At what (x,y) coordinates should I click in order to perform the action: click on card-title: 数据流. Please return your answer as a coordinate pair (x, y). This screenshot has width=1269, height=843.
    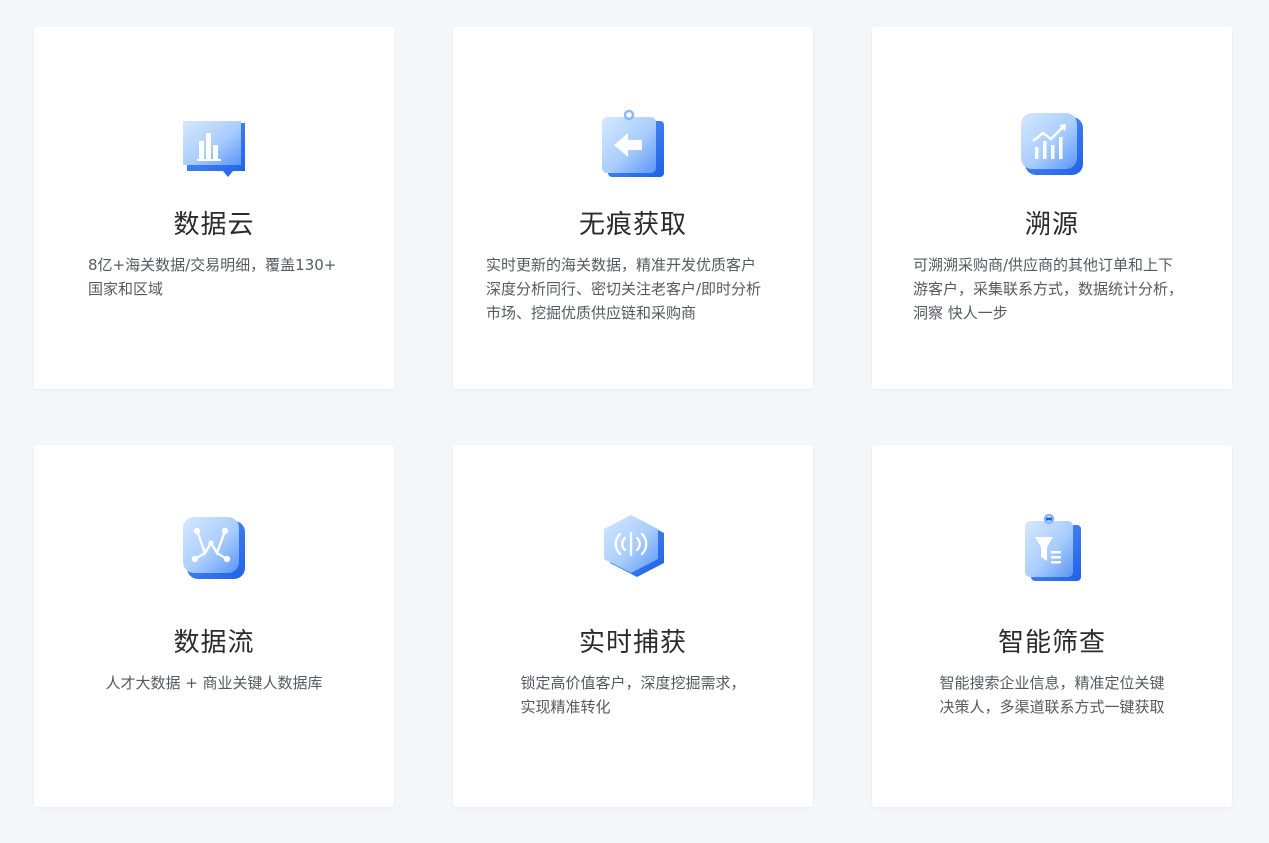
    Looking at the image, I should click on (214, 643).